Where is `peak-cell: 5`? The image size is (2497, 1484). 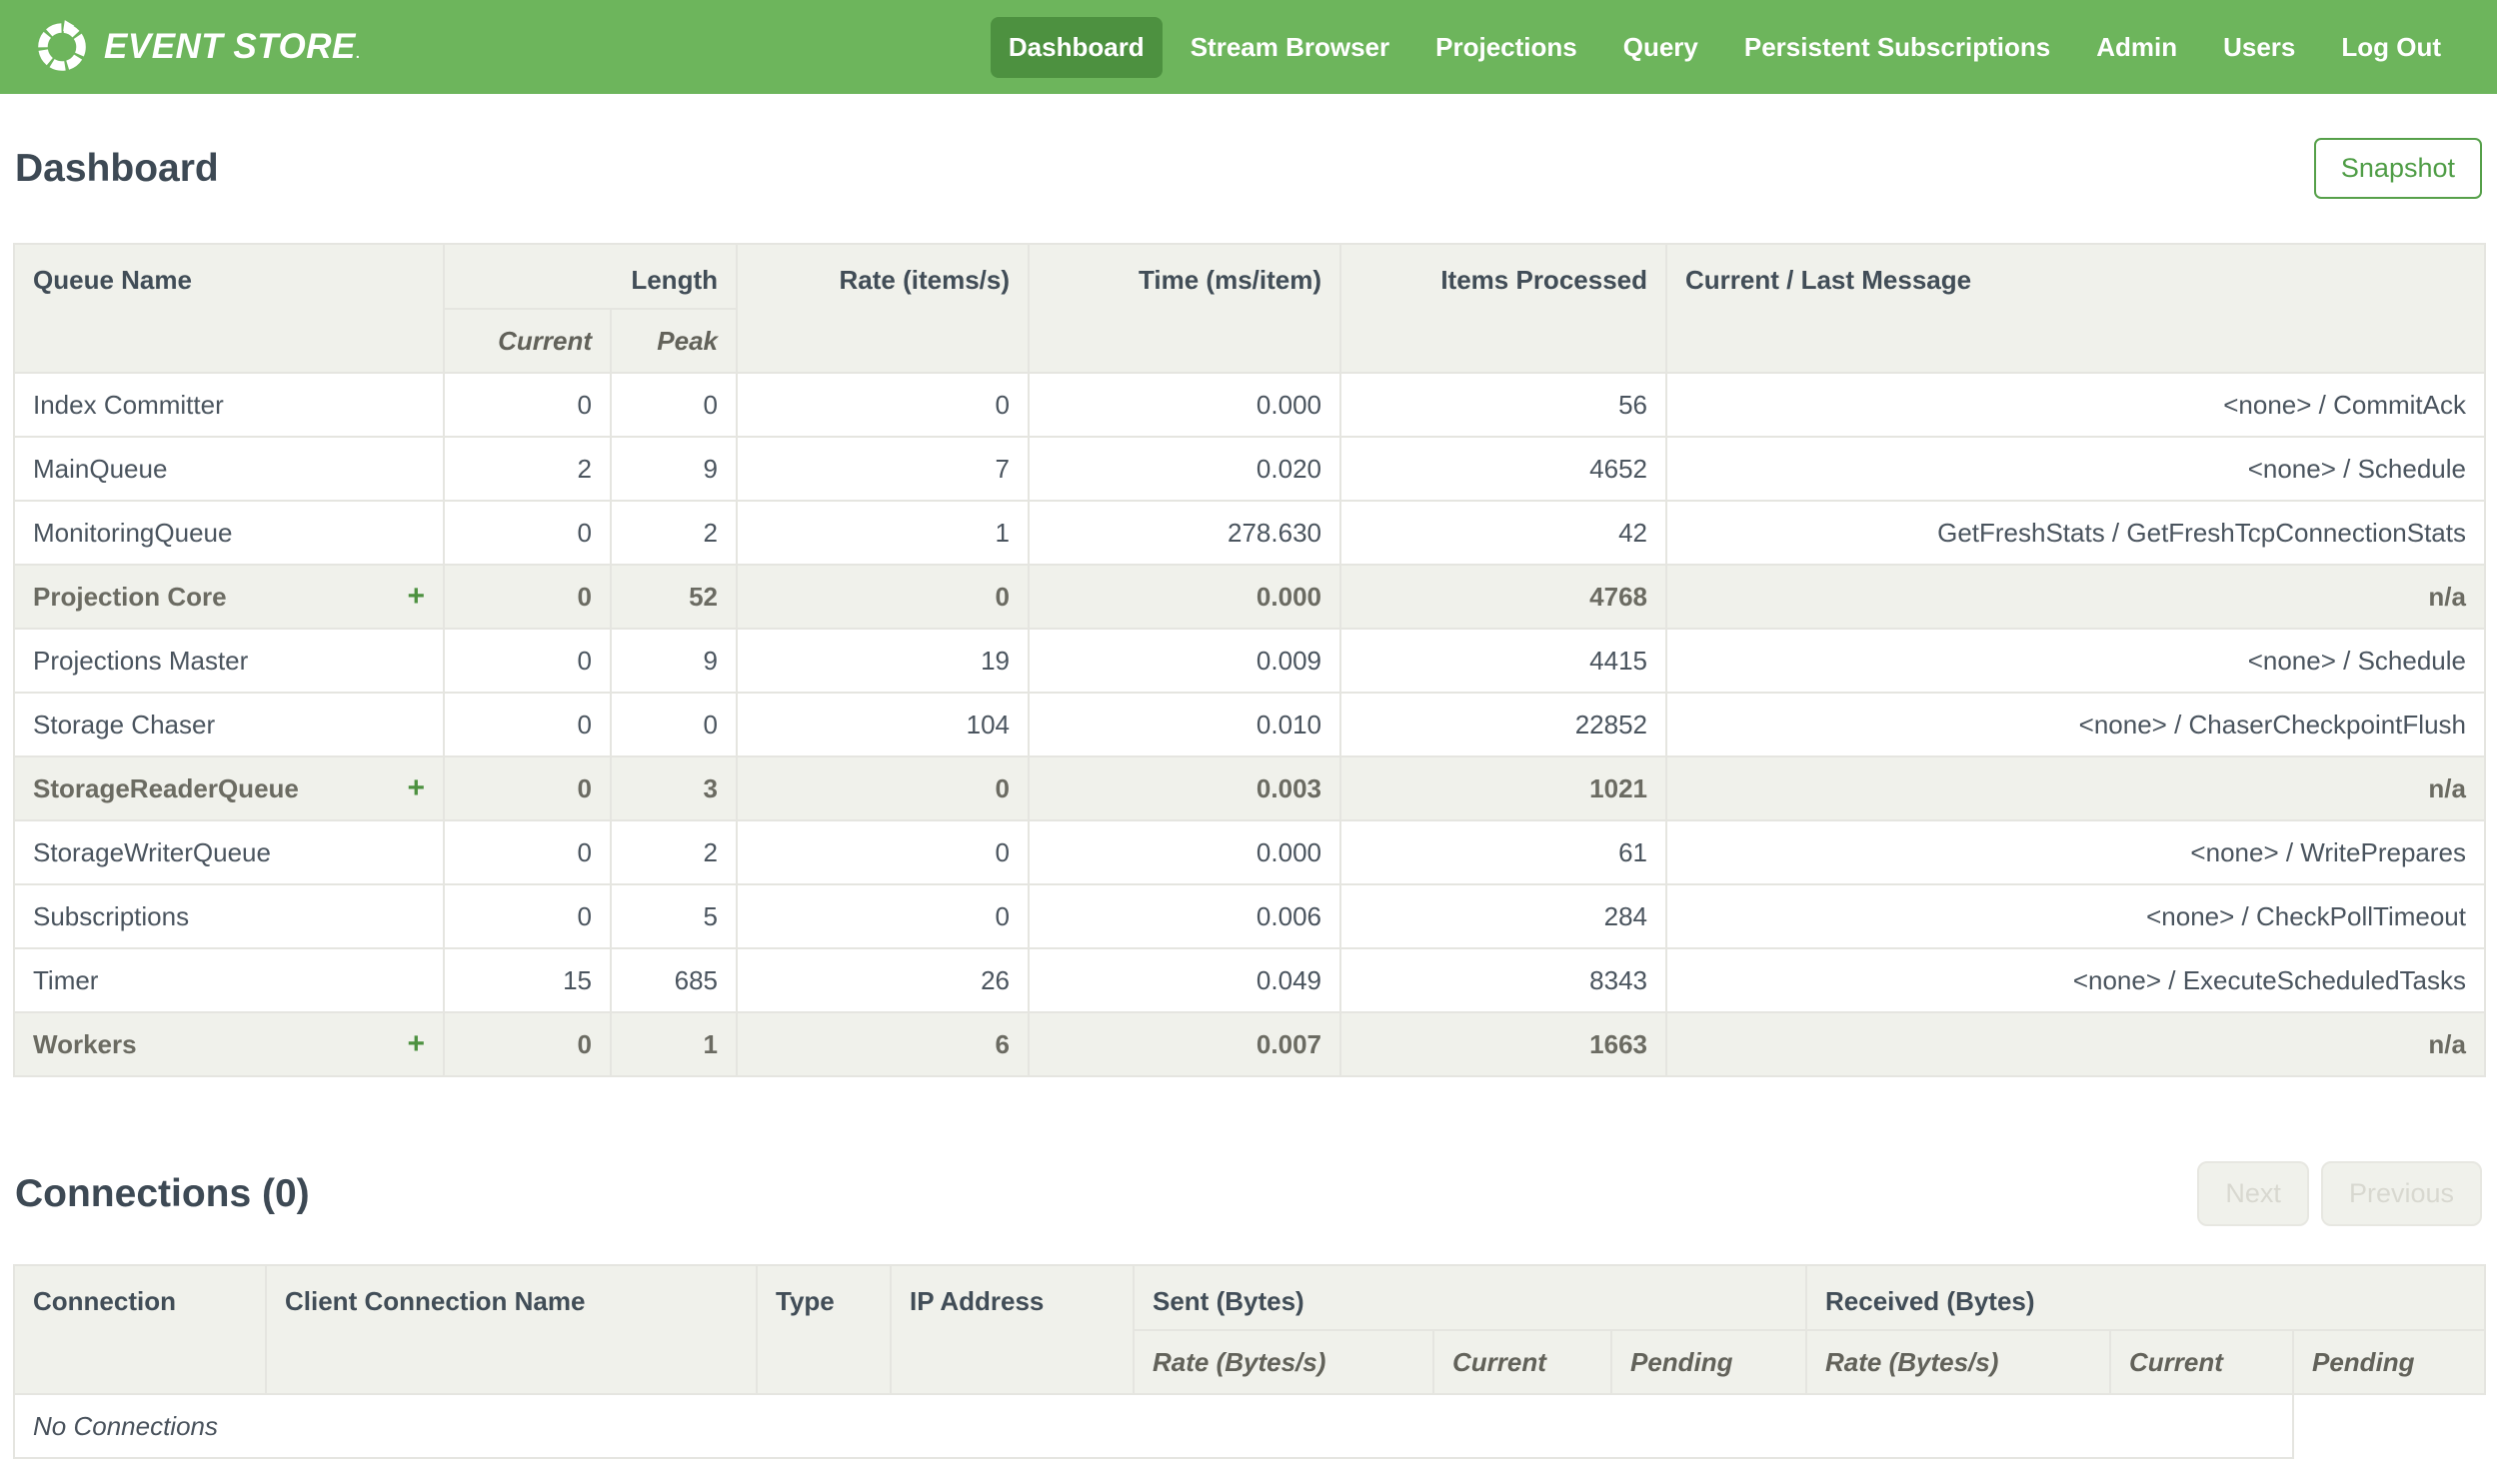 peak-cell: 5 is located at coordinates (674, 916).